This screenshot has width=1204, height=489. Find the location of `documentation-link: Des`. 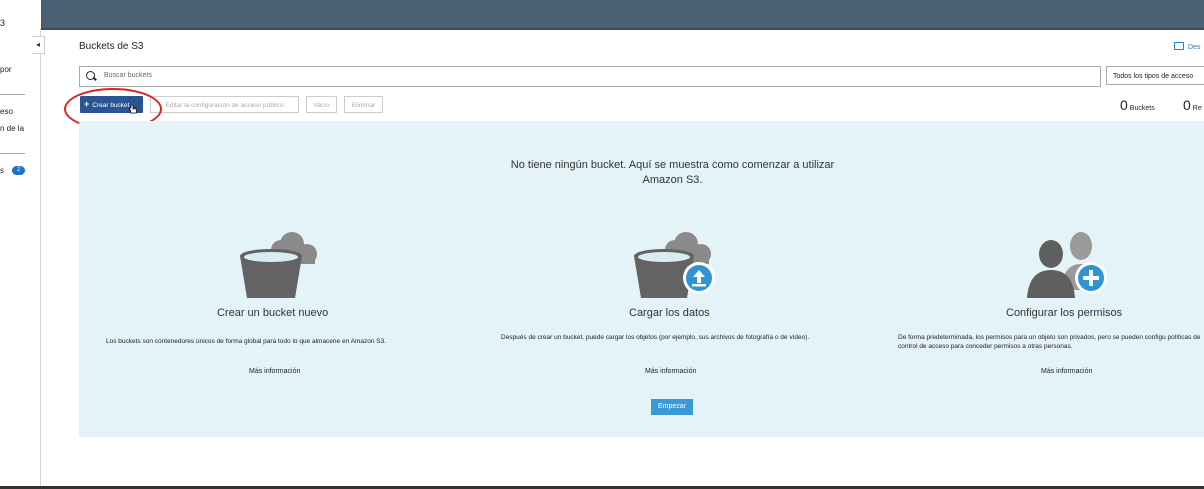

documentation-link: Des is located at coordinates (1187, 46).